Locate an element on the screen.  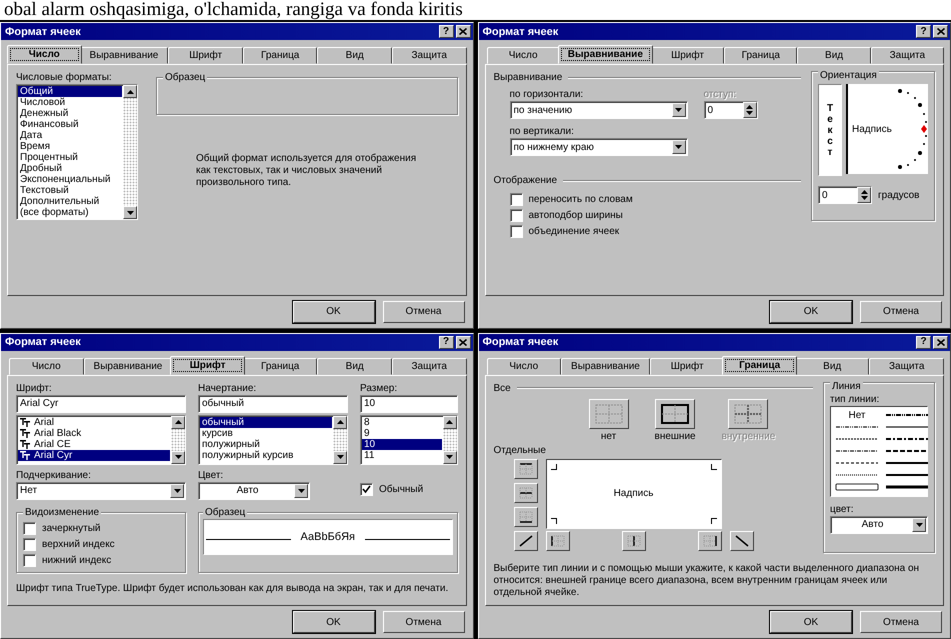
center-border-button is located at coordinates (634, 540).